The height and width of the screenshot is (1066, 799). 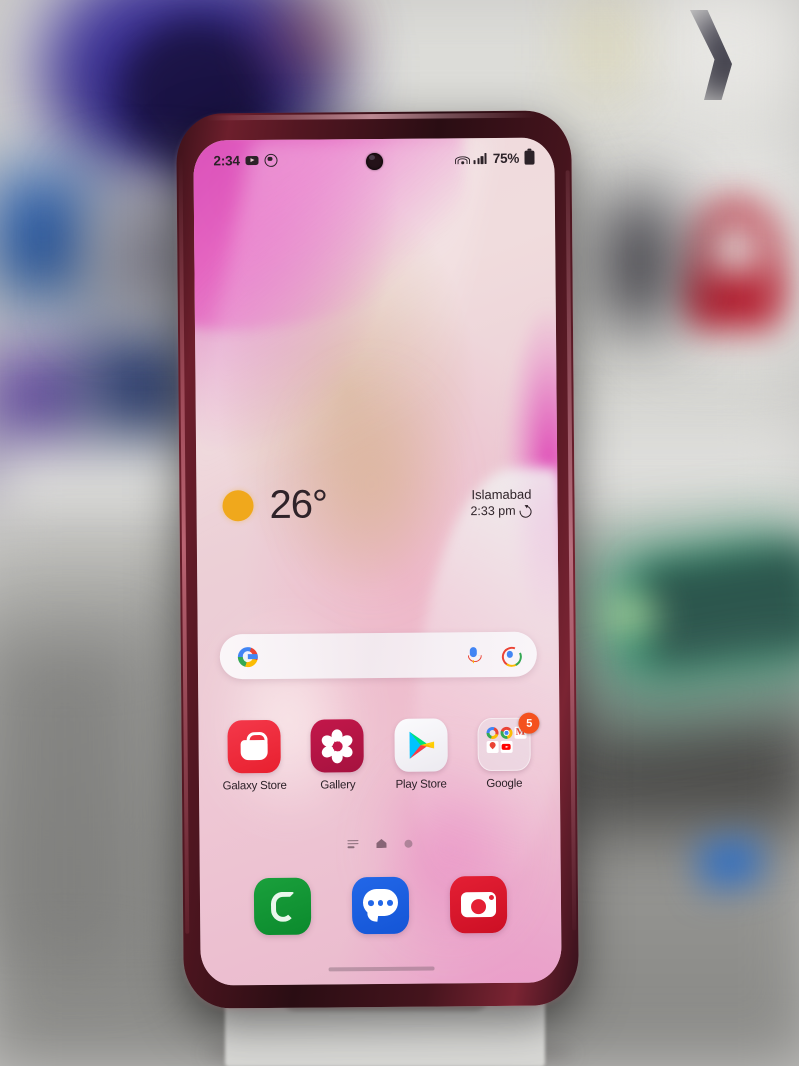 What do you see at coordinates (512, 656) in the screenshot?
I see `google-lens-icon` at bounding box center [512, 656].